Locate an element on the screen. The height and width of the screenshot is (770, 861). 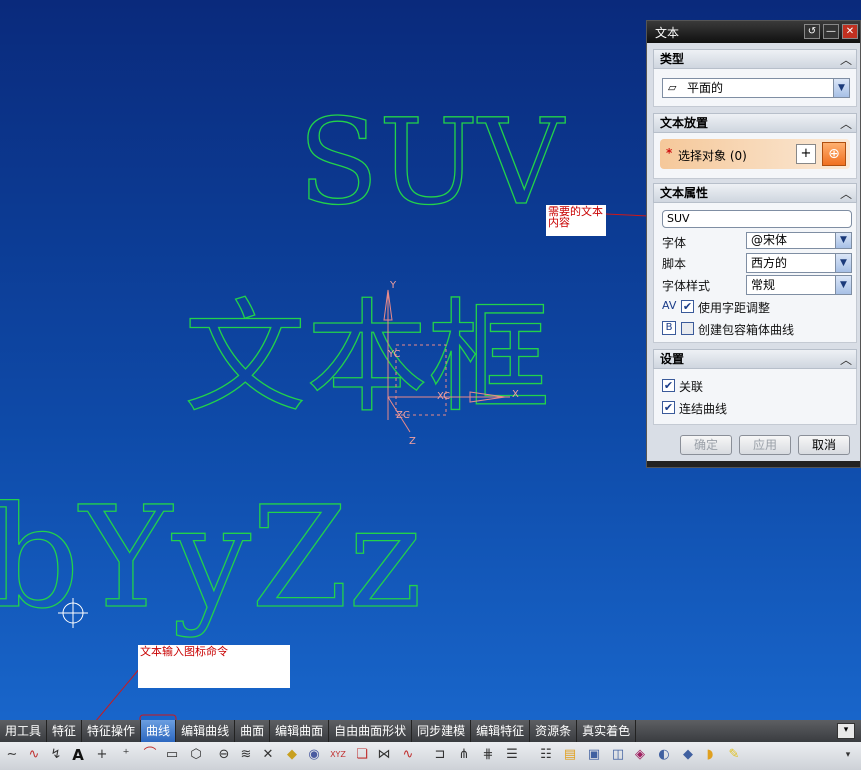
axis-xc-label: XC is located at coordinates (443, 396).